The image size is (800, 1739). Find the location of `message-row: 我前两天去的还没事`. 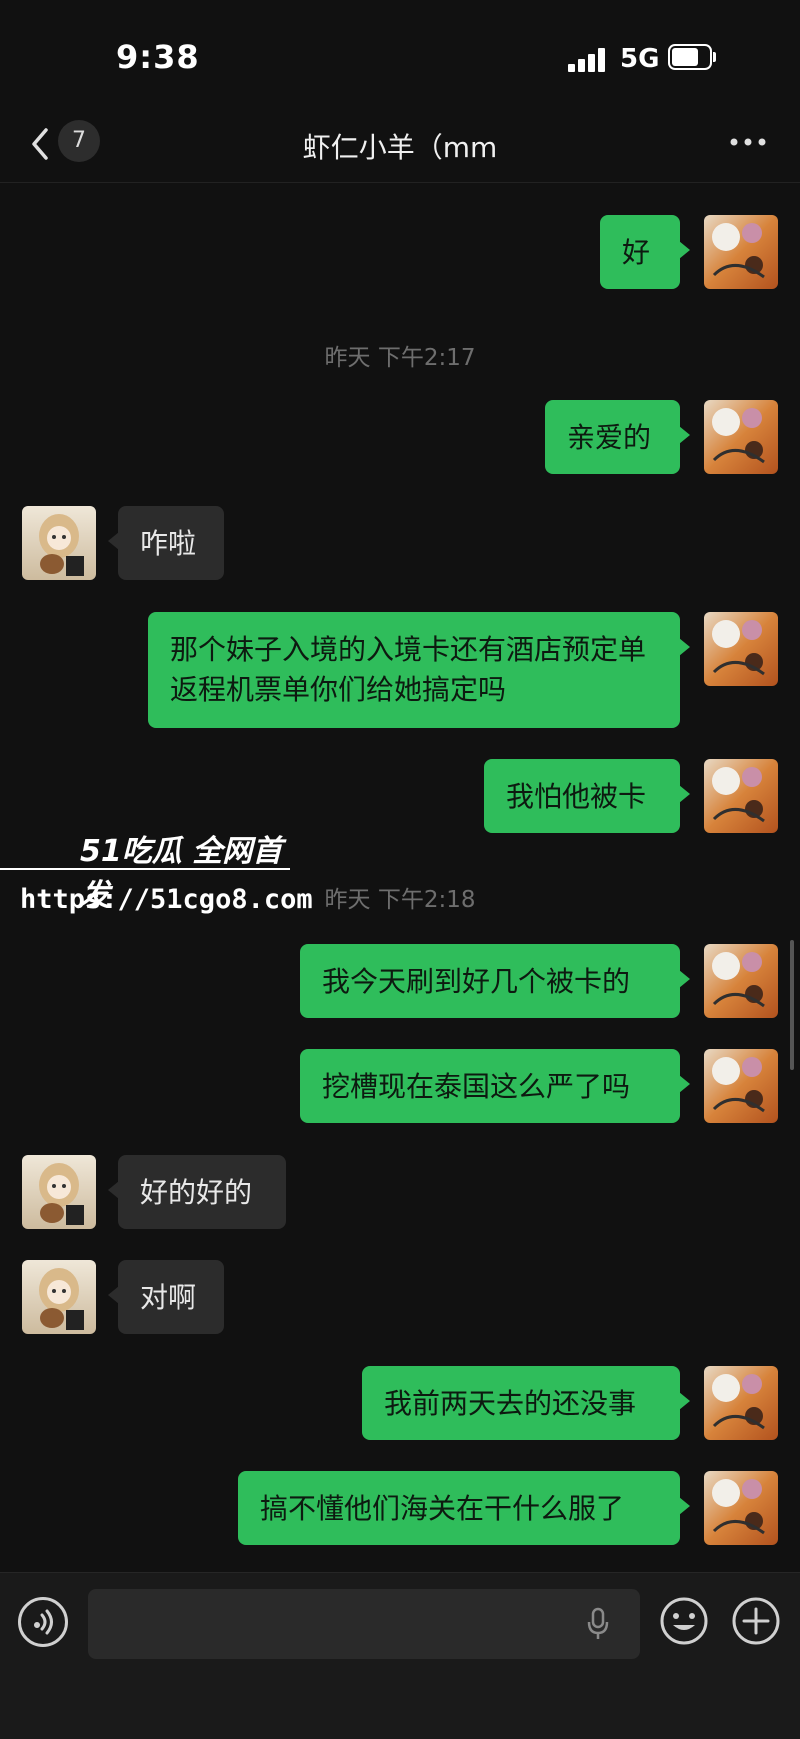

message-row: 我前两天去的还没事 is located at coordinates (400, 1406).